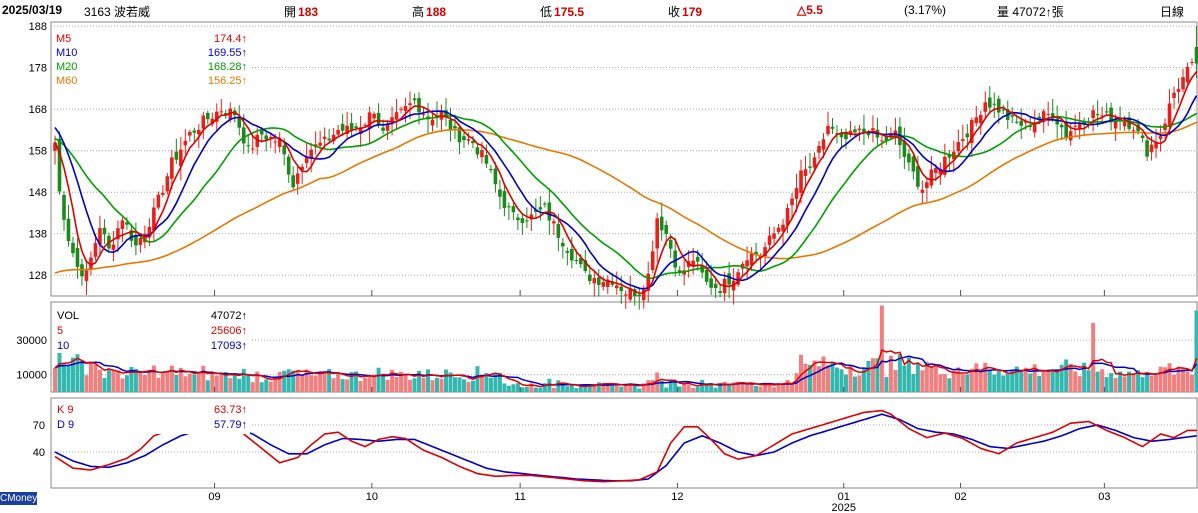 The height and width of the screenshot is (513, 1198). I want to click on kd-legend-name: K 9, so click(65, 410).